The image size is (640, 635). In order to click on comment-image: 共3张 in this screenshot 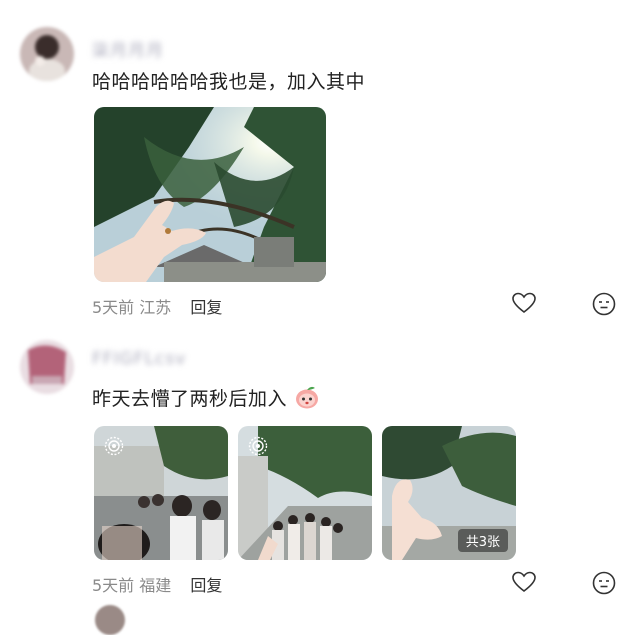, I will do `click(449, 493)`.